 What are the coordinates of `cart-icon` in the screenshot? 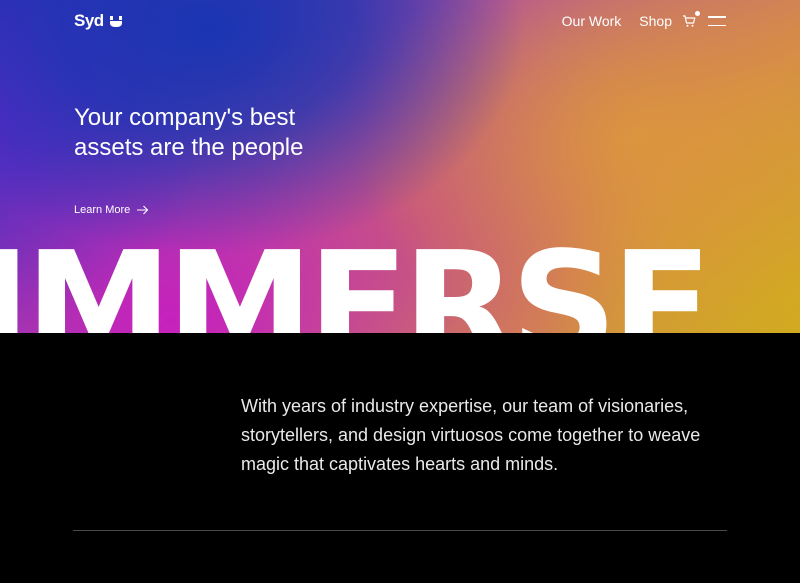 It's located at (689, 21).